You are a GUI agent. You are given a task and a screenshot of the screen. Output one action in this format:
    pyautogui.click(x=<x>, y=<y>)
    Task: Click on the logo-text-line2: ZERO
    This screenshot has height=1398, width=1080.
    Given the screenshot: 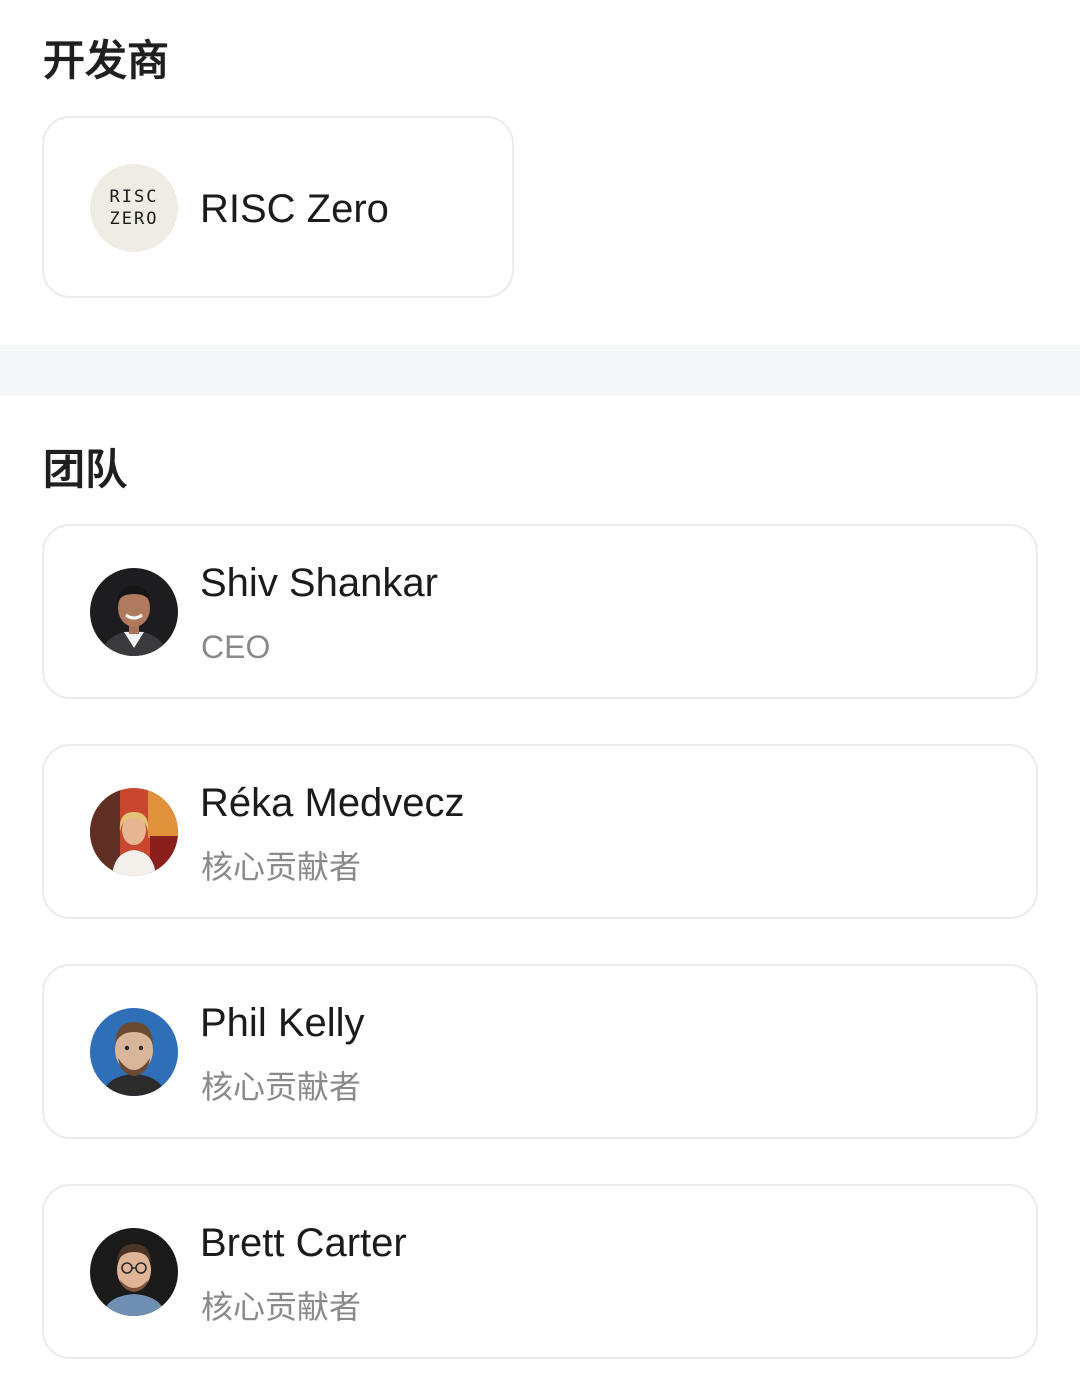 What is the action you would take?
    pyautogui.click(x=134, y=219)
    